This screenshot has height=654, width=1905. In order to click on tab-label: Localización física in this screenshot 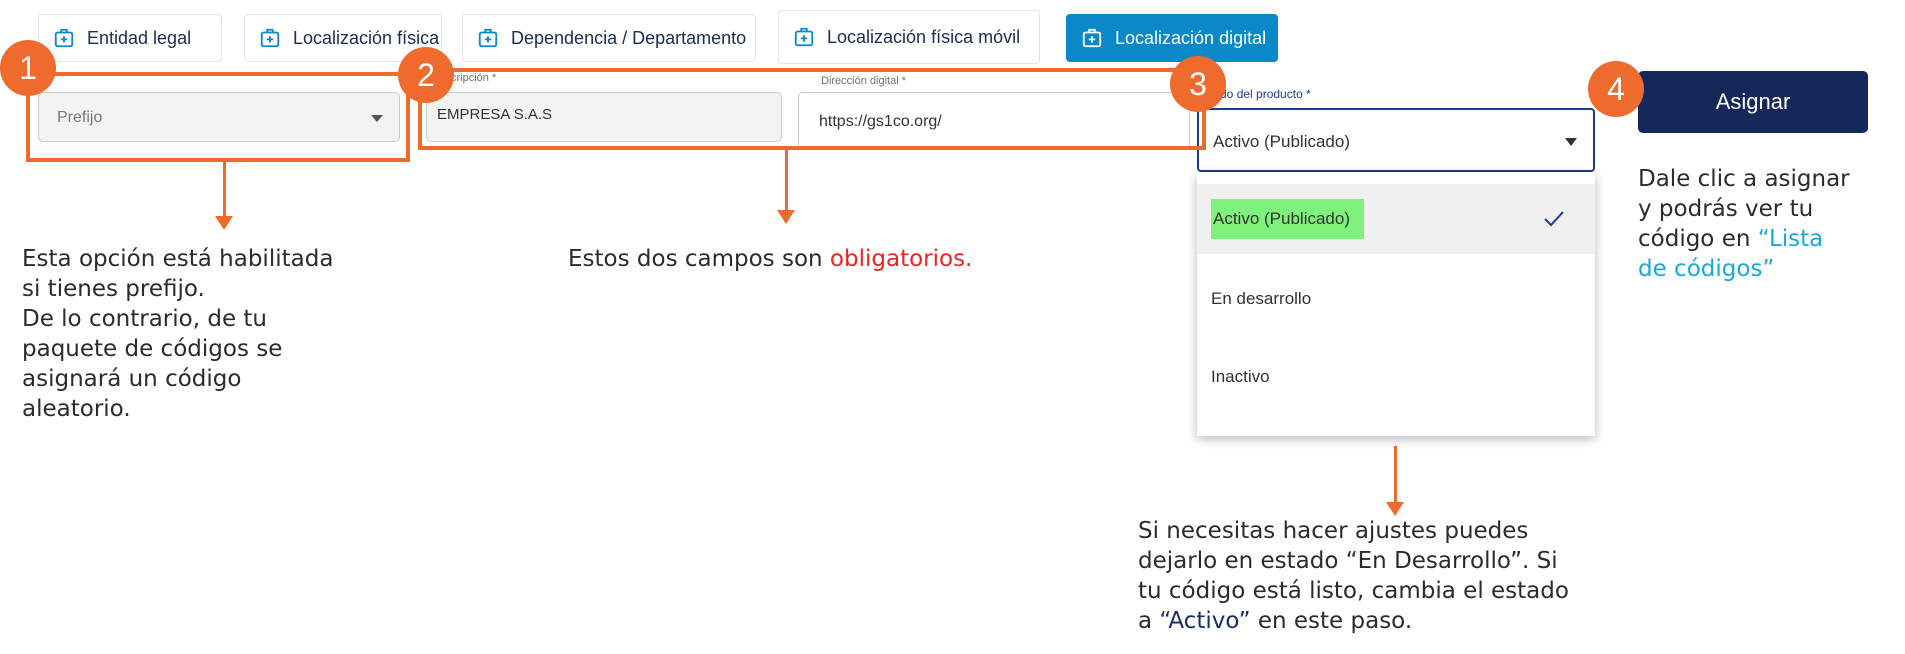, I will do `click(366, 37)`.